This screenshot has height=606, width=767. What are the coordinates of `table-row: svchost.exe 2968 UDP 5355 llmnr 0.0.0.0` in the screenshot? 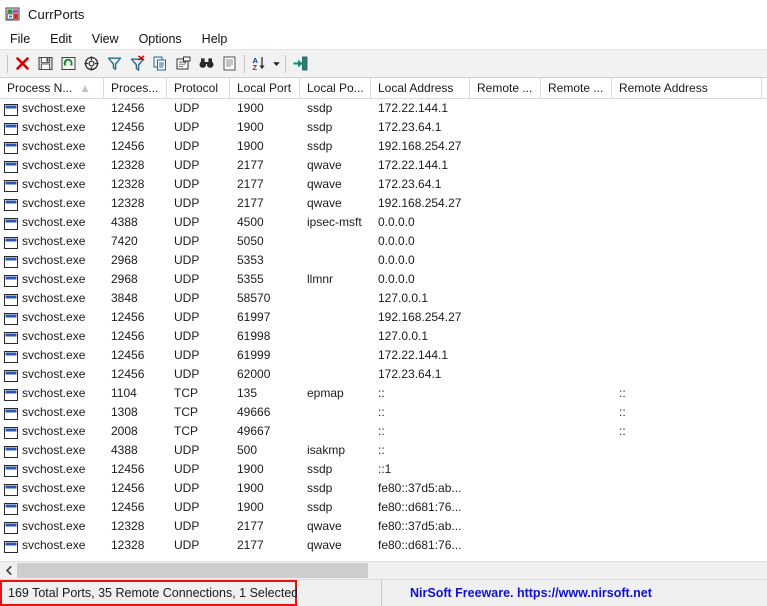 It's located at (383, 279).